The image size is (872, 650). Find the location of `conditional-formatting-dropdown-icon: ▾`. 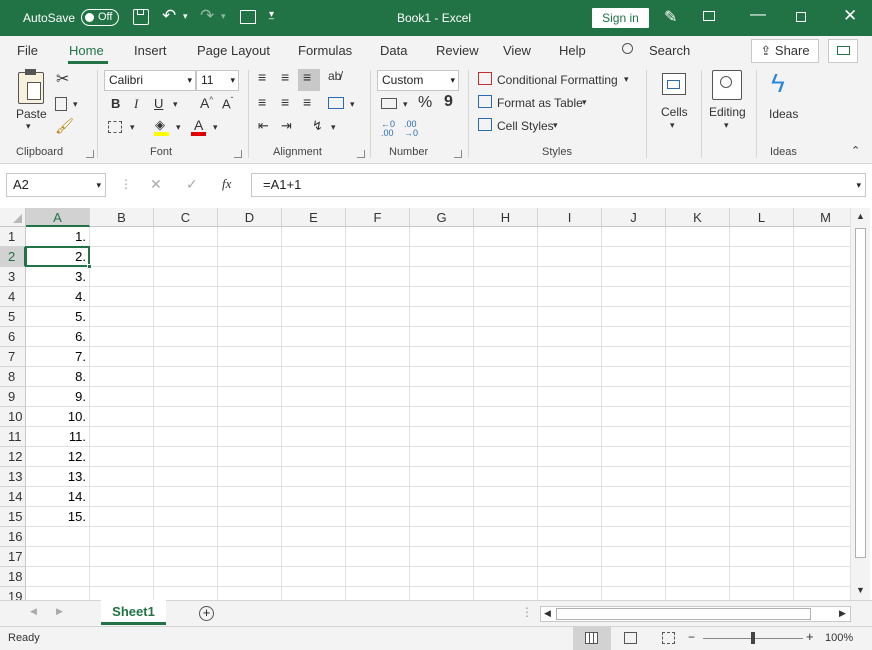

conditional-formatting-dropdown-icon: ▾ is located at coordinates (626, 79).